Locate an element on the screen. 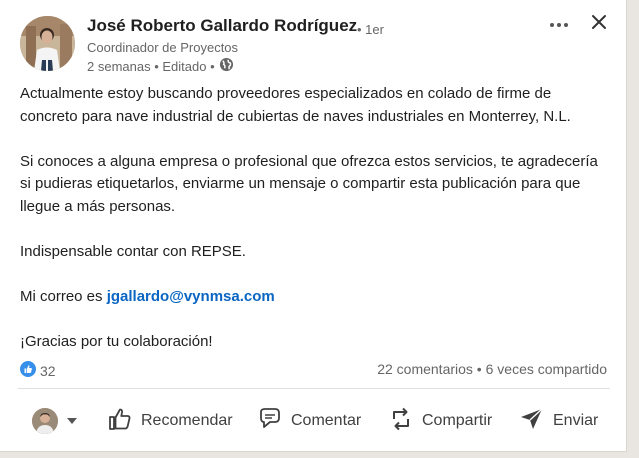 This screenshot has height=458, width=639. author-name: José Roberto Gallardo Rodríguez is located at coordinates (222, 26).